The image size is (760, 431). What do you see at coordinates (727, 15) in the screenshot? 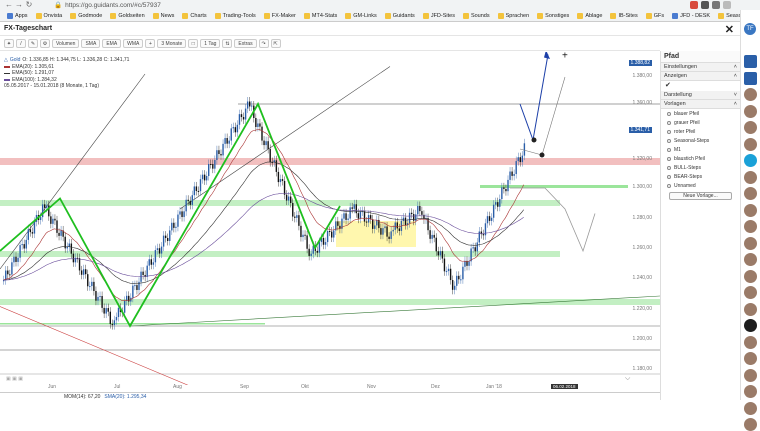
I see `bookmark-item: SeasonalBull` at bounding box center [727, 15].